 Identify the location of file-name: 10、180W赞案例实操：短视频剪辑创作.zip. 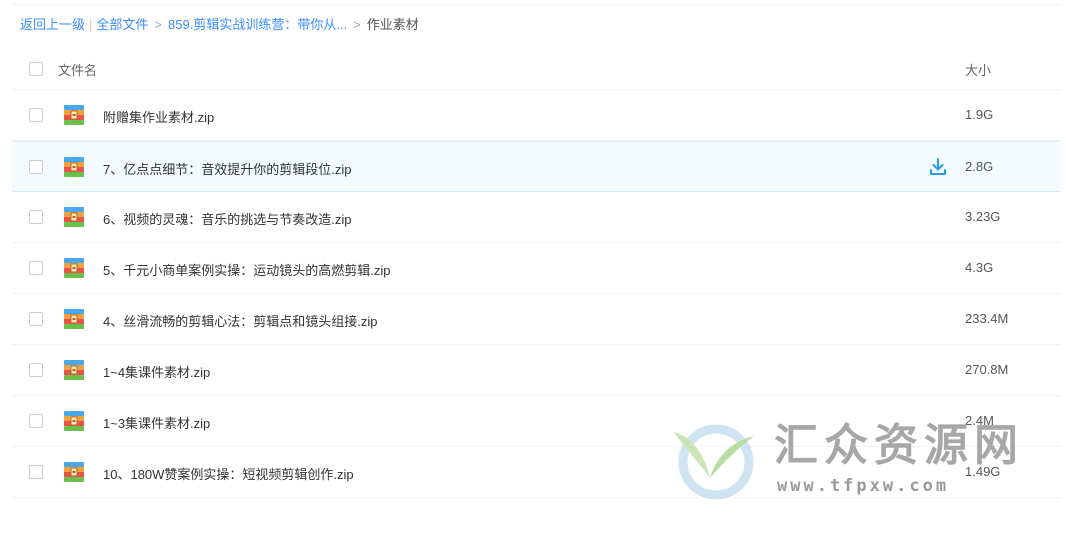
(228, 473).